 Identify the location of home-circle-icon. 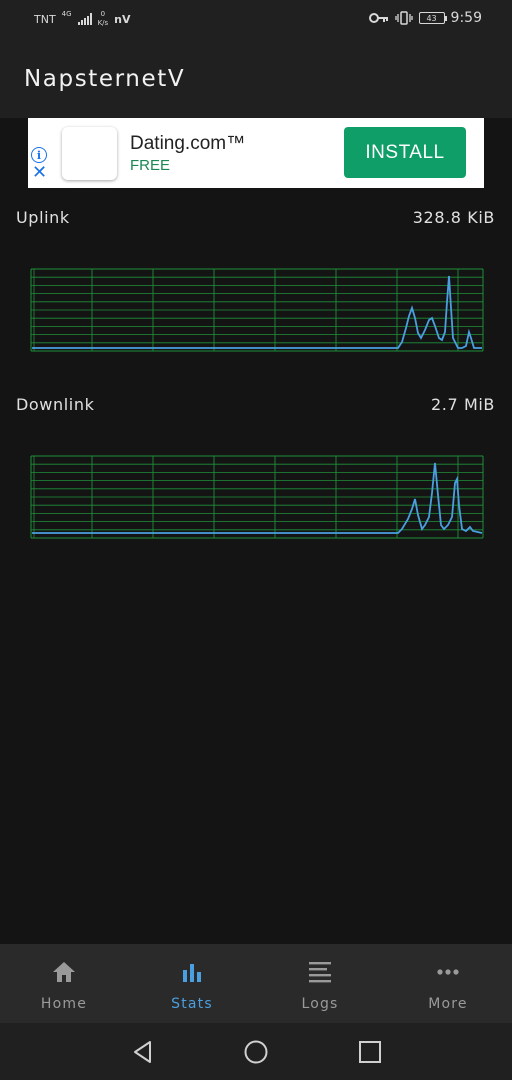
(256, 1052).